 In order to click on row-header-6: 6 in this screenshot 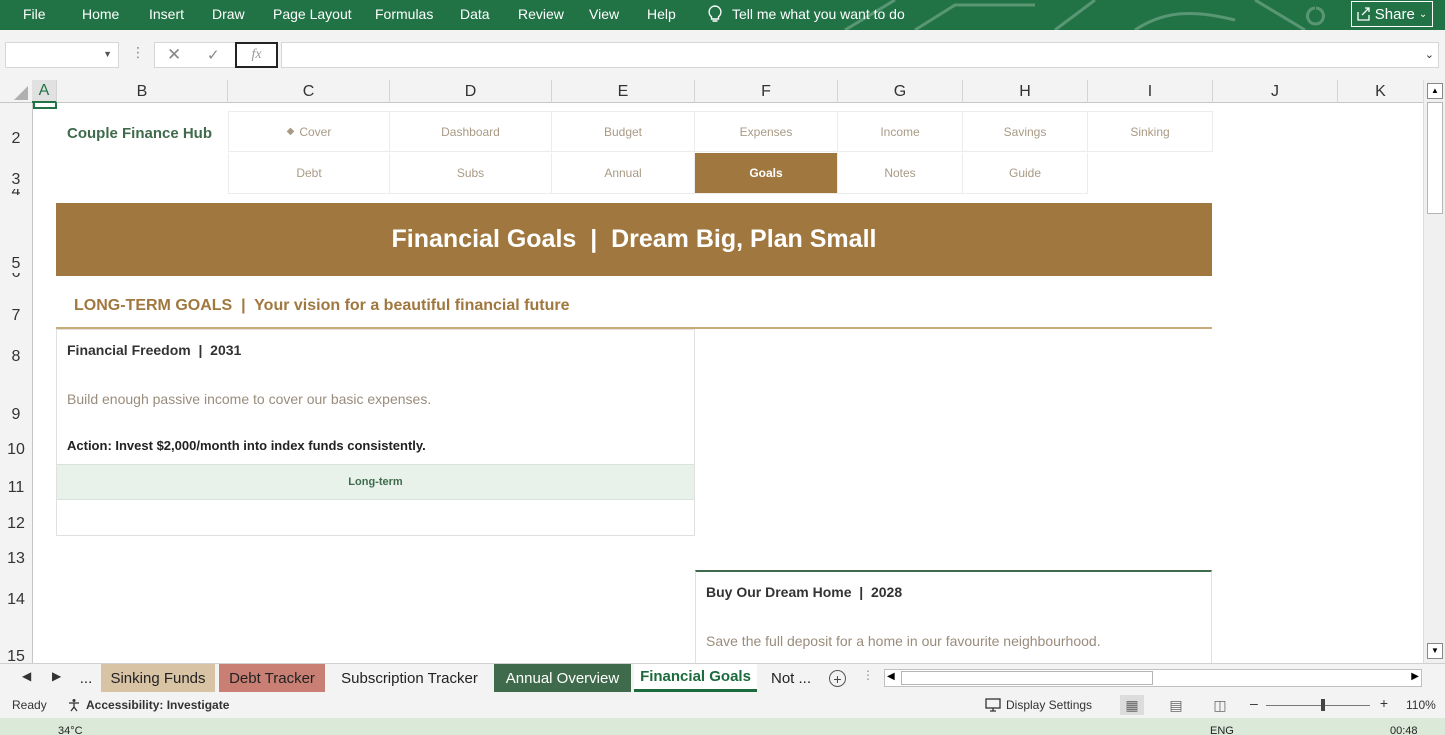, I will do `click(16, 276)`.